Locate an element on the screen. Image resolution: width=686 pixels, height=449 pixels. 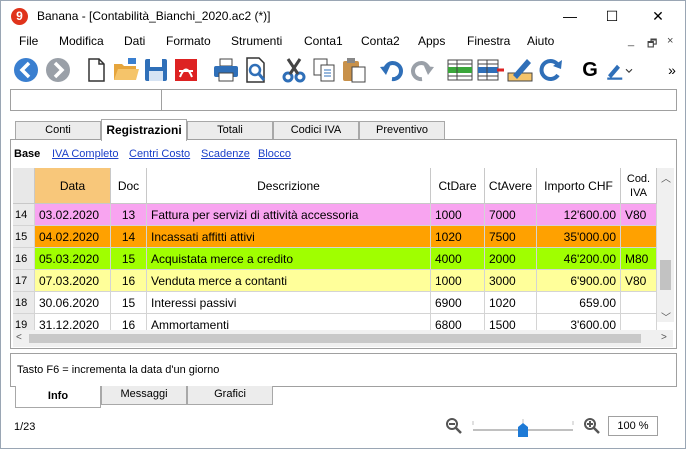
column-header-ctavere: CtAvere is located at coordinates (511, 186).